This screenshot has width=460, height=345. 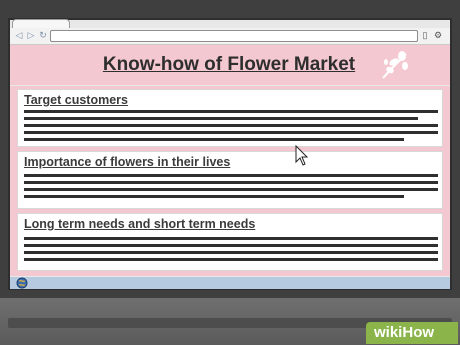 What do you see at coordinates (43, 35) in the screenshot?
I see `reload-icon: ↻` at bounding box center [43, 35].